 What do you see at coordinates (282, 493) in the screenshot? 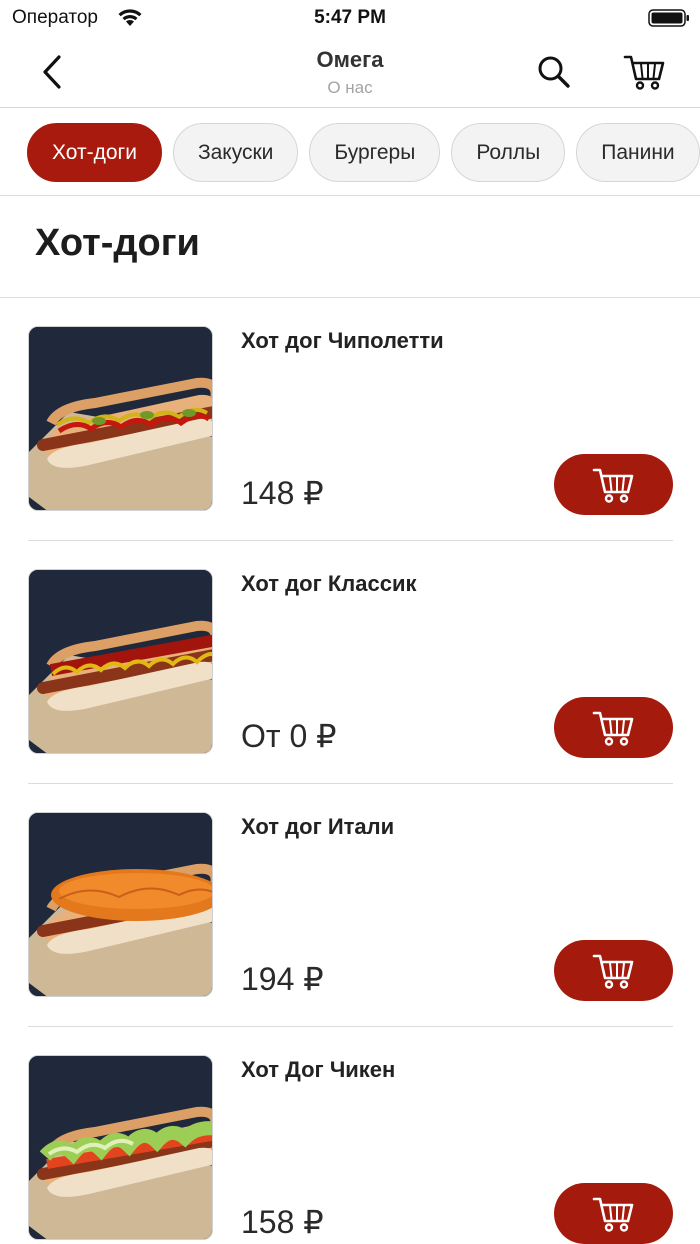
I see `product-price: 148 ₽` at bounding box center [282, 493].